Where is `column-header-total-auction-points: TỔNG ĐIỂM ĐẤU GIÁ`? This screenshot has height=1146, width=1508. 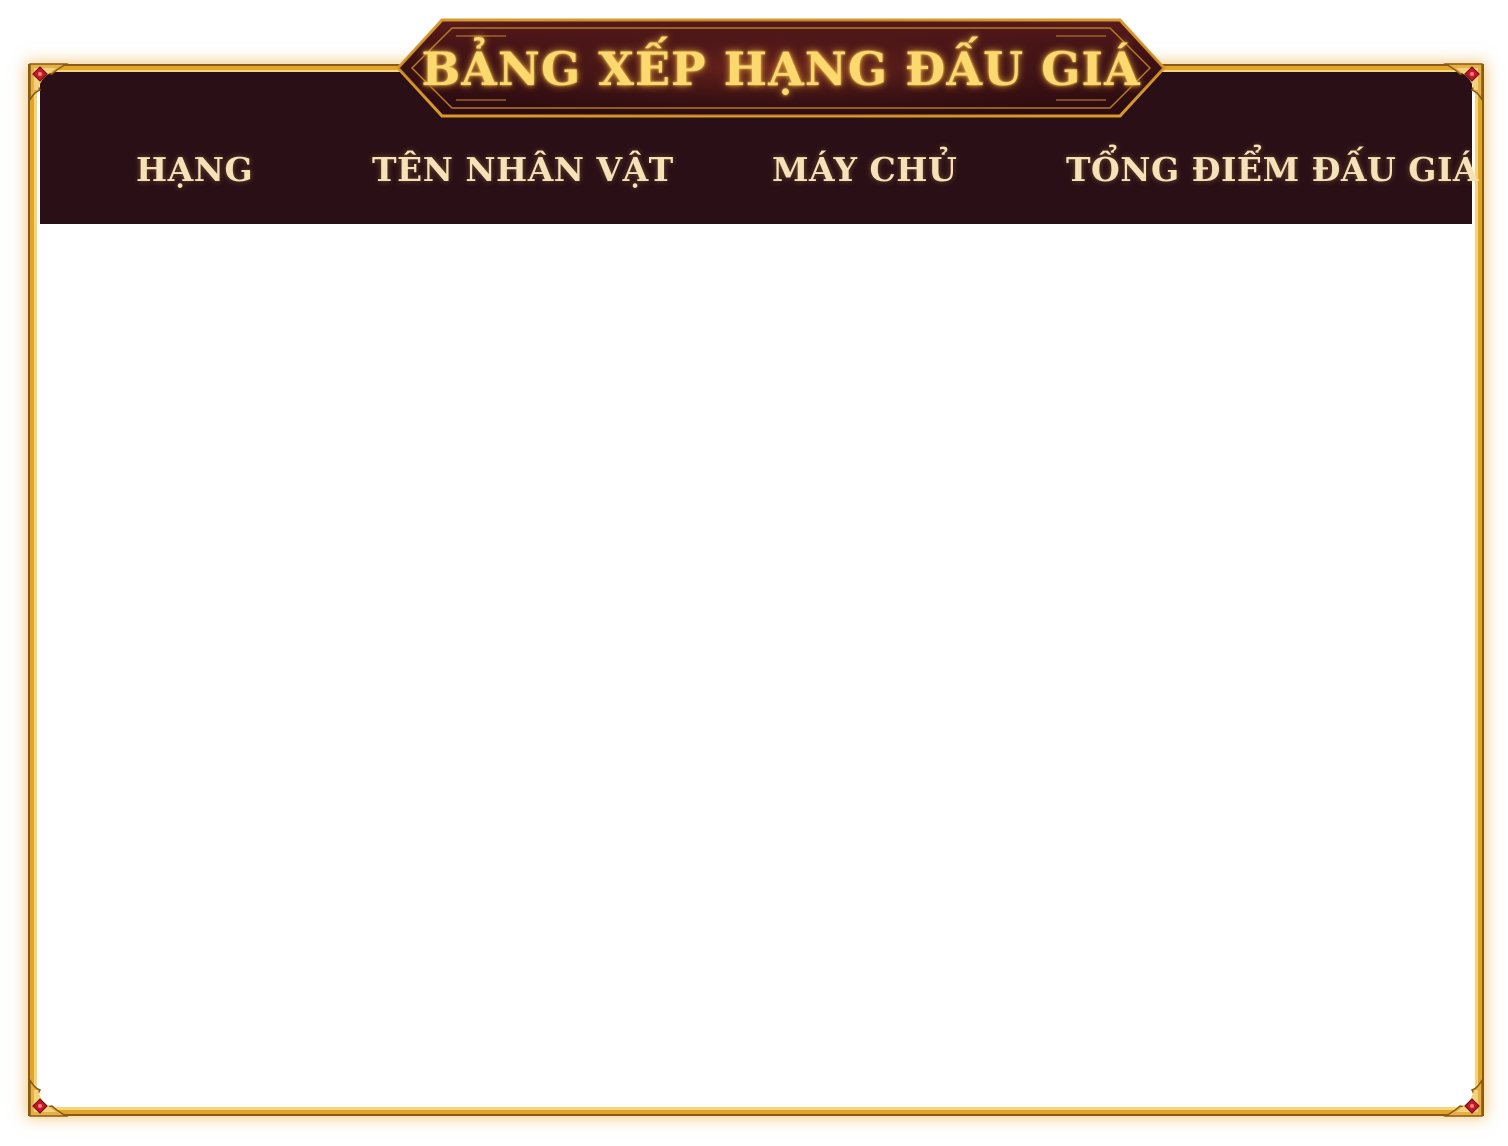
column-header-total-auction-points: TỔNG ĐIỂM ĐẤU GIÁ is located at coordinates (1273, 169).